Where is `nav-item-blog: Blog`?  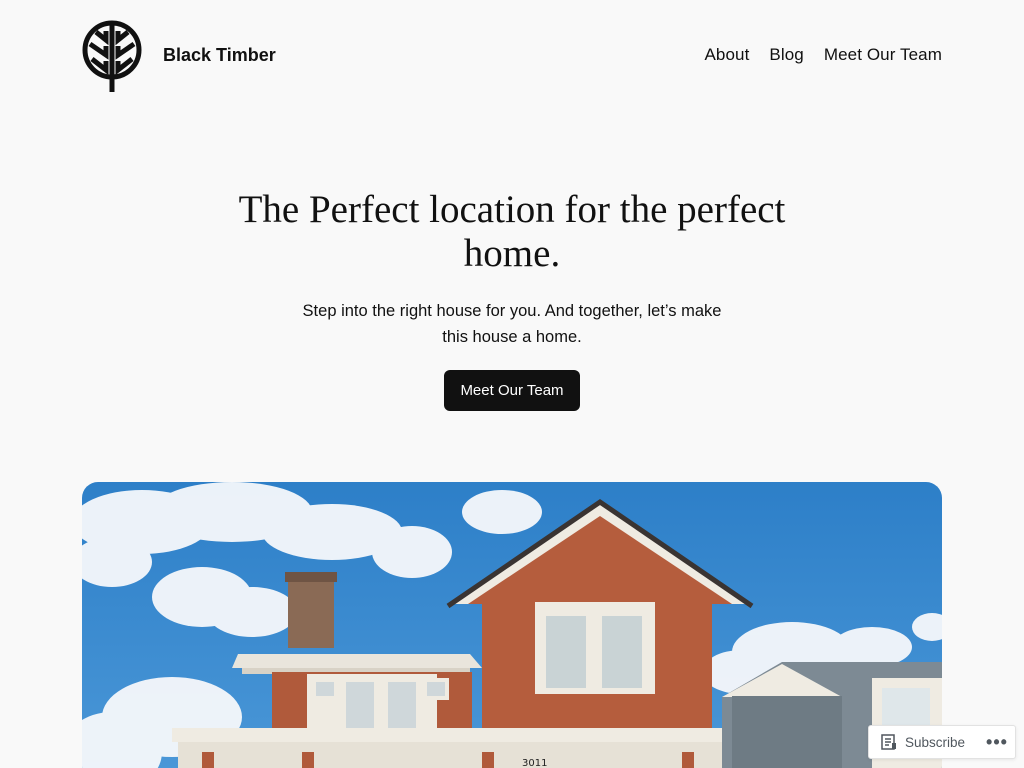 nav-item-blog: Blog is located at coordinates (786, 55).